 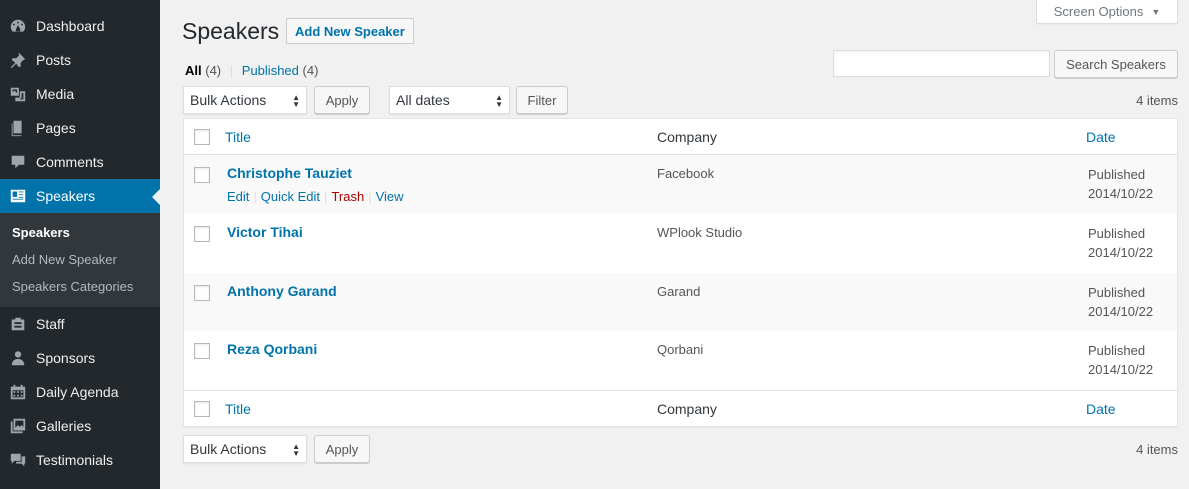 I want to click on sidebar-item-label: Posts, so click(x=54, y=60).